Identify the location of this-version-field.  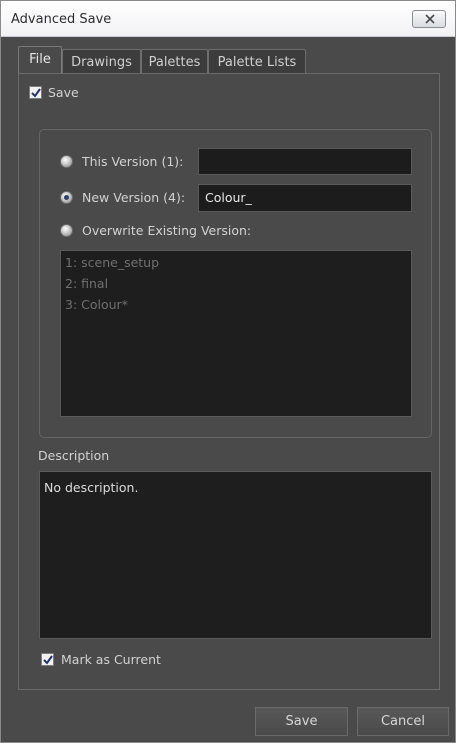
(305, 161).